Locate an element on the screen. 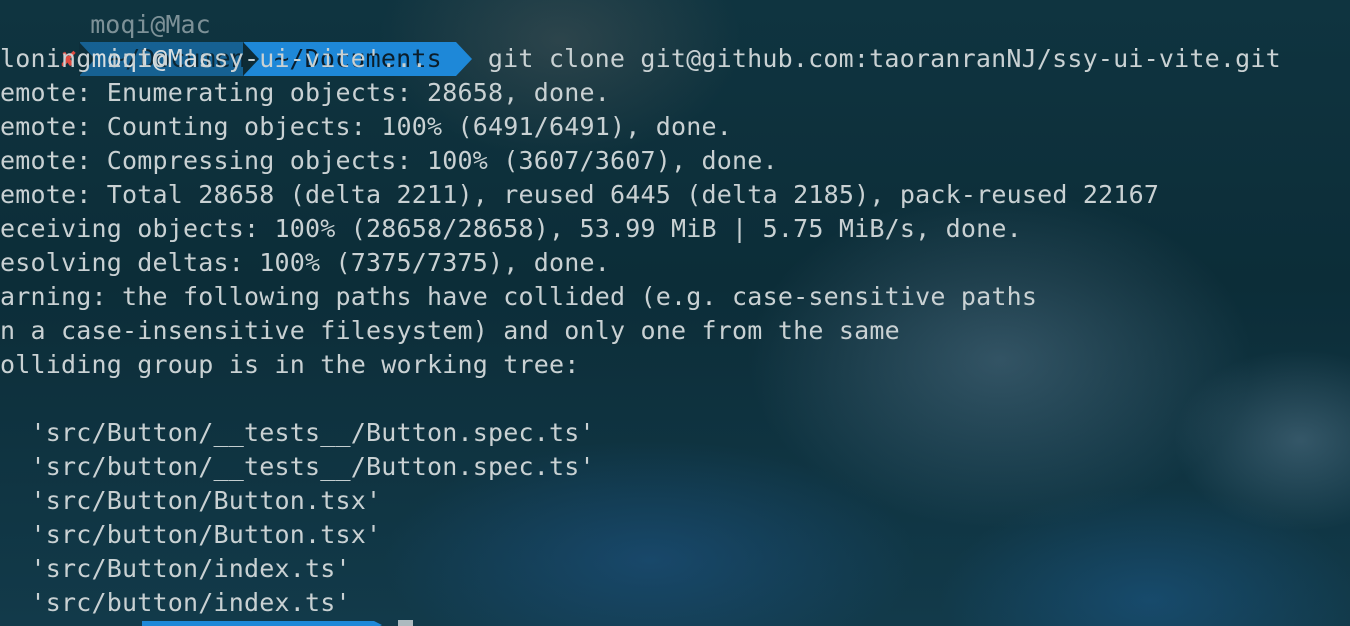  next-prompt-directory-segment is located at coordinates (262, 623).